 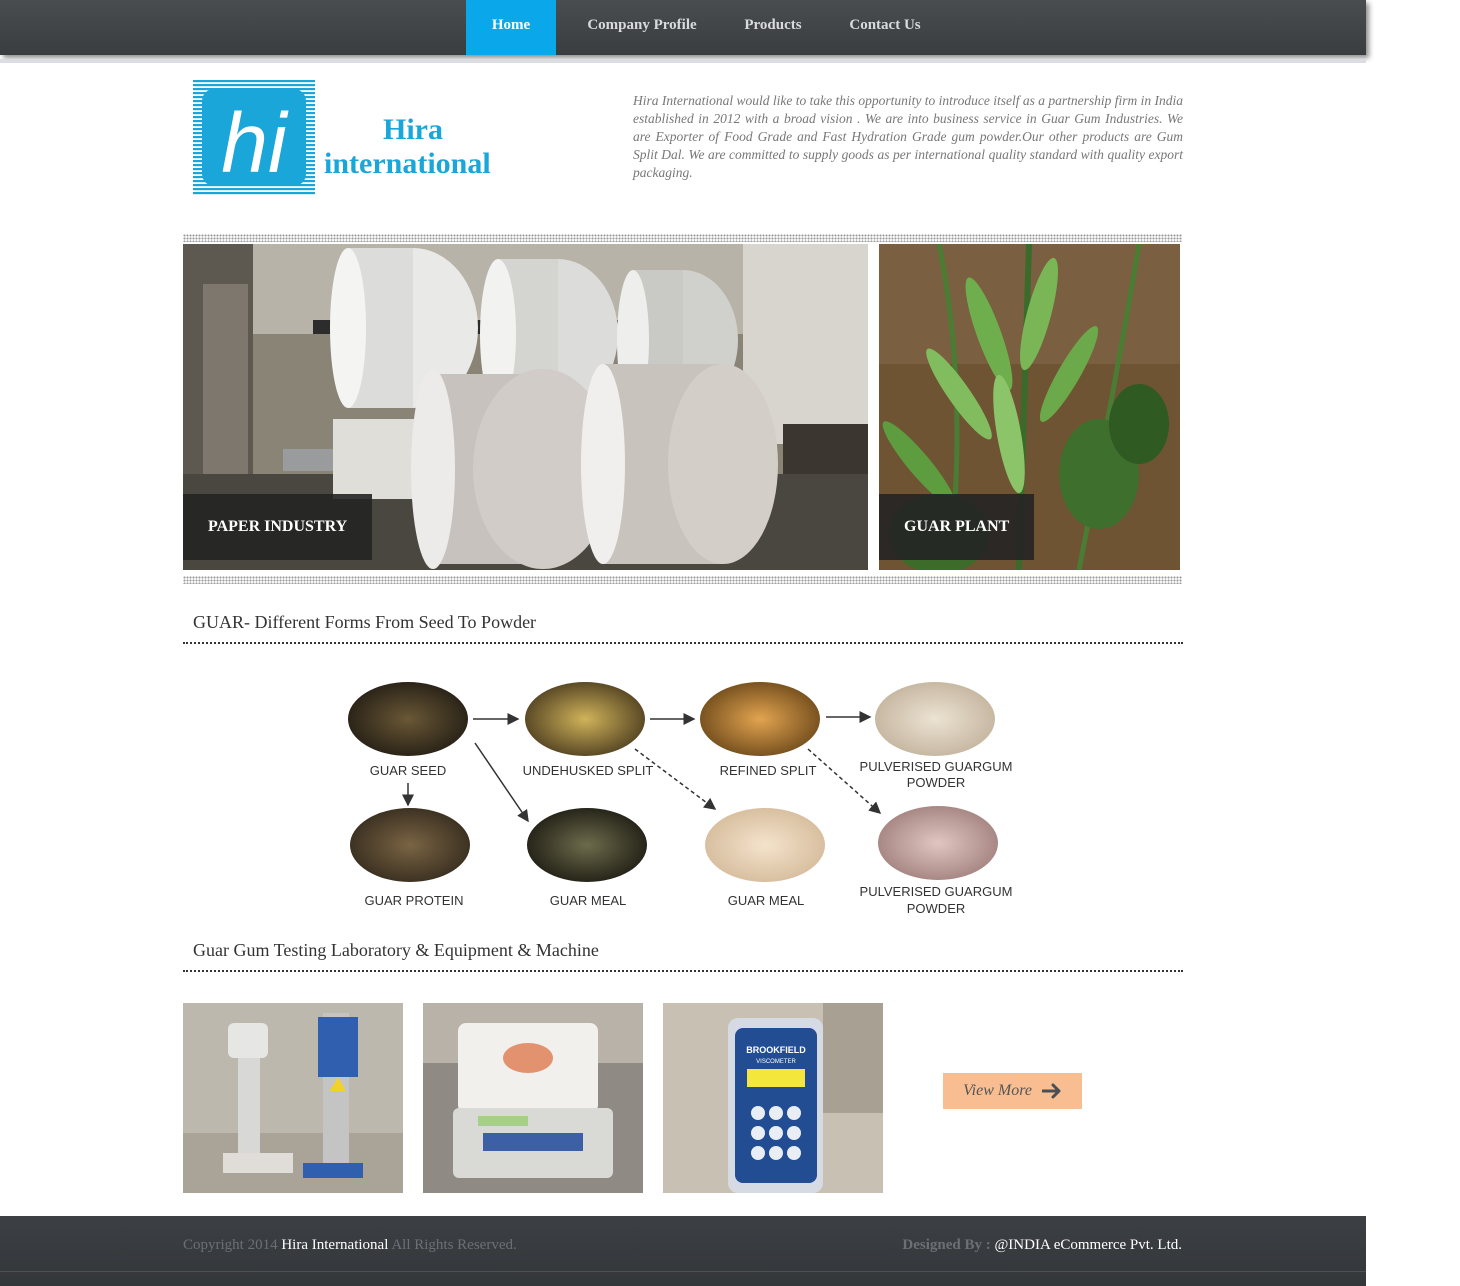 I want to click on logo-monogram: hi, so click(x=255, y=143).